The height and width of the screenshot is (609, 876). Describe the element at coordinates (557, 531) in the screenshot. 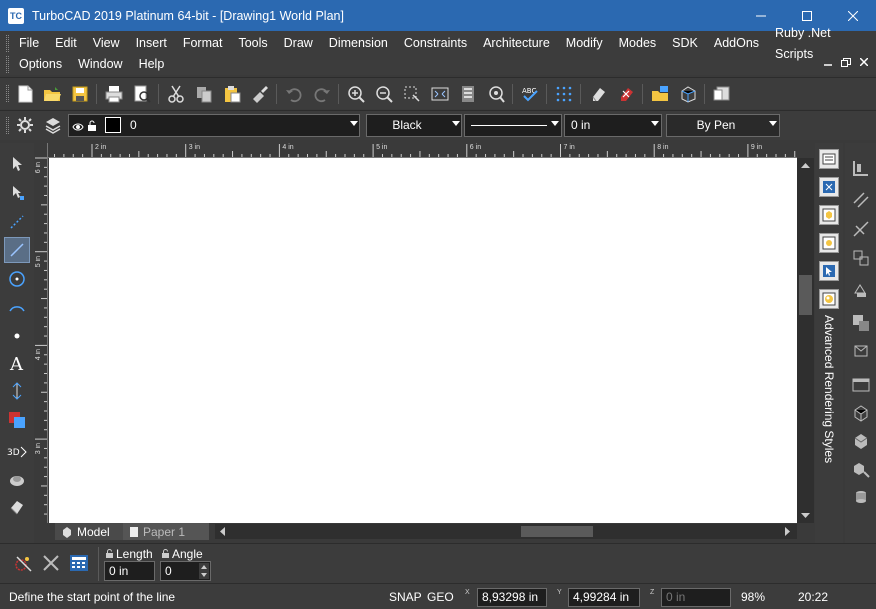

I see `horizontal-scroll-thumb` at that location.